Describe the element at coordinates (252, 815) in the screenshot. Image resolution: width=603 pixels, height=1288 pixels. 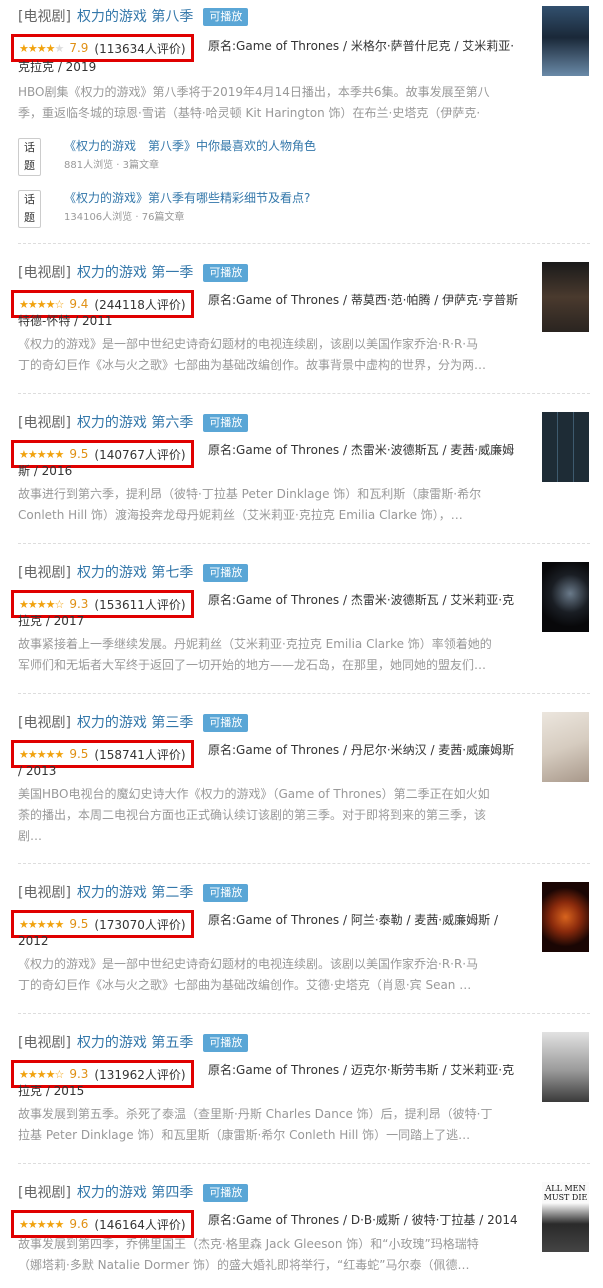
I see `description-line: 荼的播出，本周二电视台方面也正式确认续订该剧的第三季。对于即将到来的第三季，该` at that location.